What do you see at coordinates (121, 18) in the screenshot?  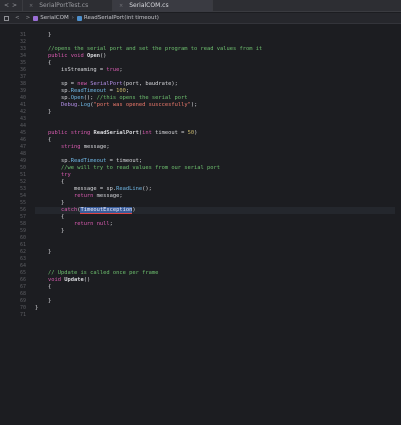 I see `breadcrumb-method: ReadSerialPort(int timeout)` at bounding box center [121, 18].